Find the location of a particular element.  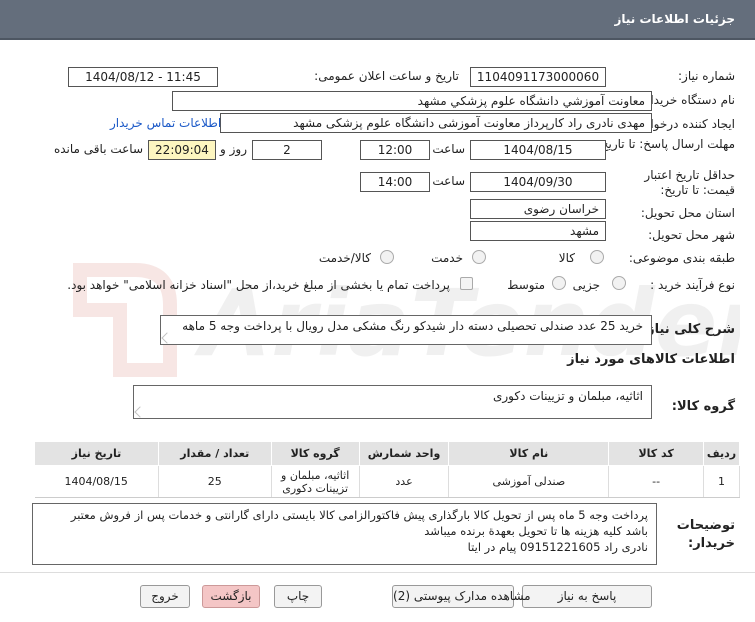

summary-label: شرح کلی نیاز: is located at coordinates (688, 329).